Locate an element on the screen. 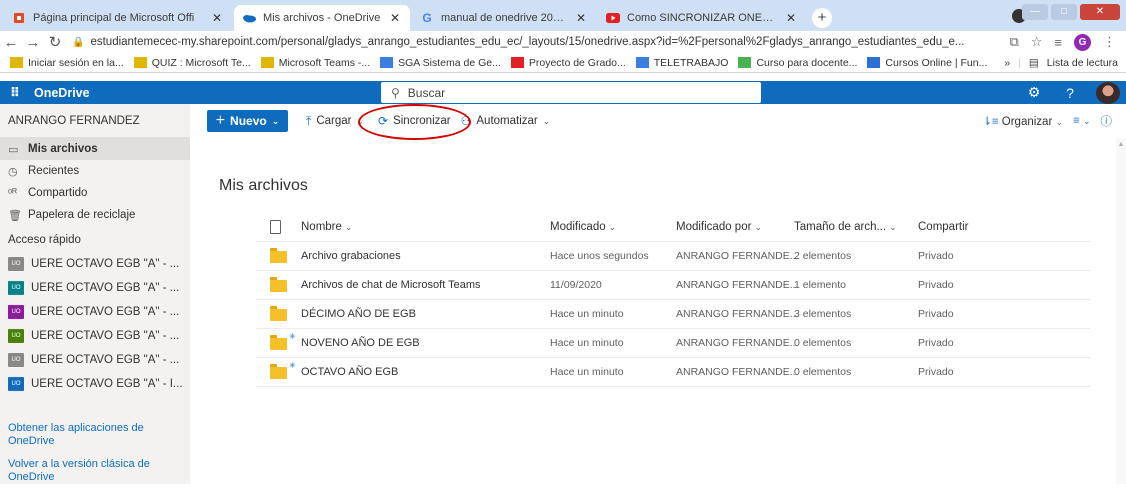  sidebar-item-compartido: ᵒᴿ Compartido is located at coordinates (95, 193).